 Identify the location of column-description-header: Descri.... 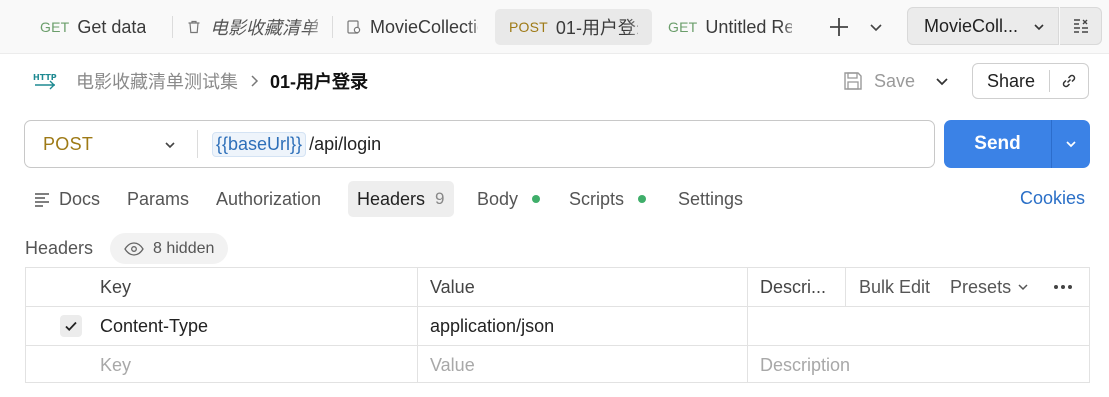
(793, 286).